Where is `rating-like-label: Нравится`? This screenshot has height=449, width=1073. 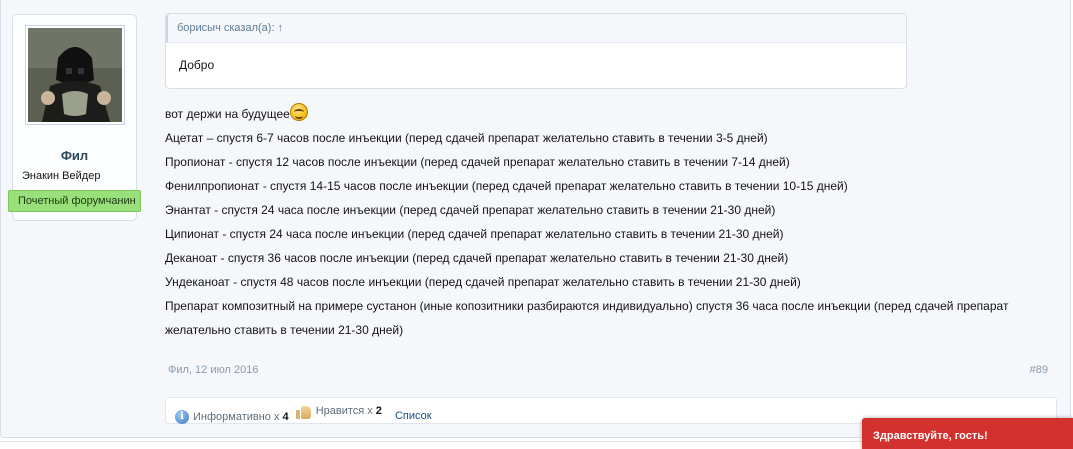 rating-like-label: Нравится is located at coordinates (340, 411).